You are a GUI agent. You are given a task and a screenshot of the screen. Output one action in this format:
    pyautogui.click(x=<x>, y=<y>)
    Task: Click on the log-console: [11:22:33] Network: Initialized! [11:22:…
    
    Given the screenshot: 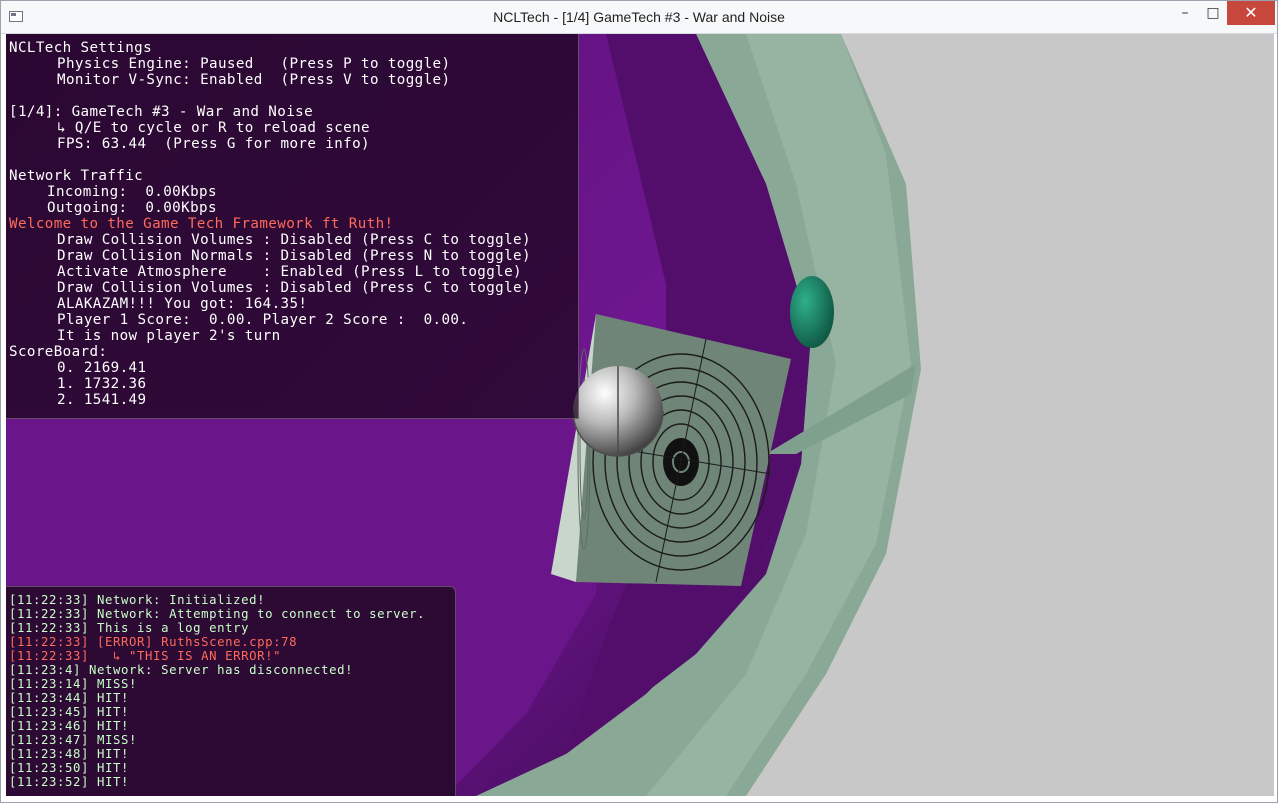 What is the action you would take?
    pyautogui.click(x=231, y=691)
    